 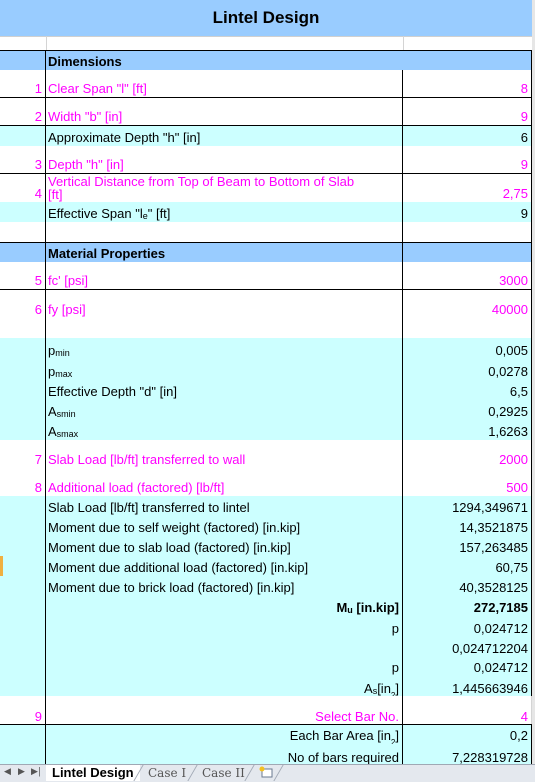 I want to click on row-label: Depth "h" [in], so click(x=224, y=159).